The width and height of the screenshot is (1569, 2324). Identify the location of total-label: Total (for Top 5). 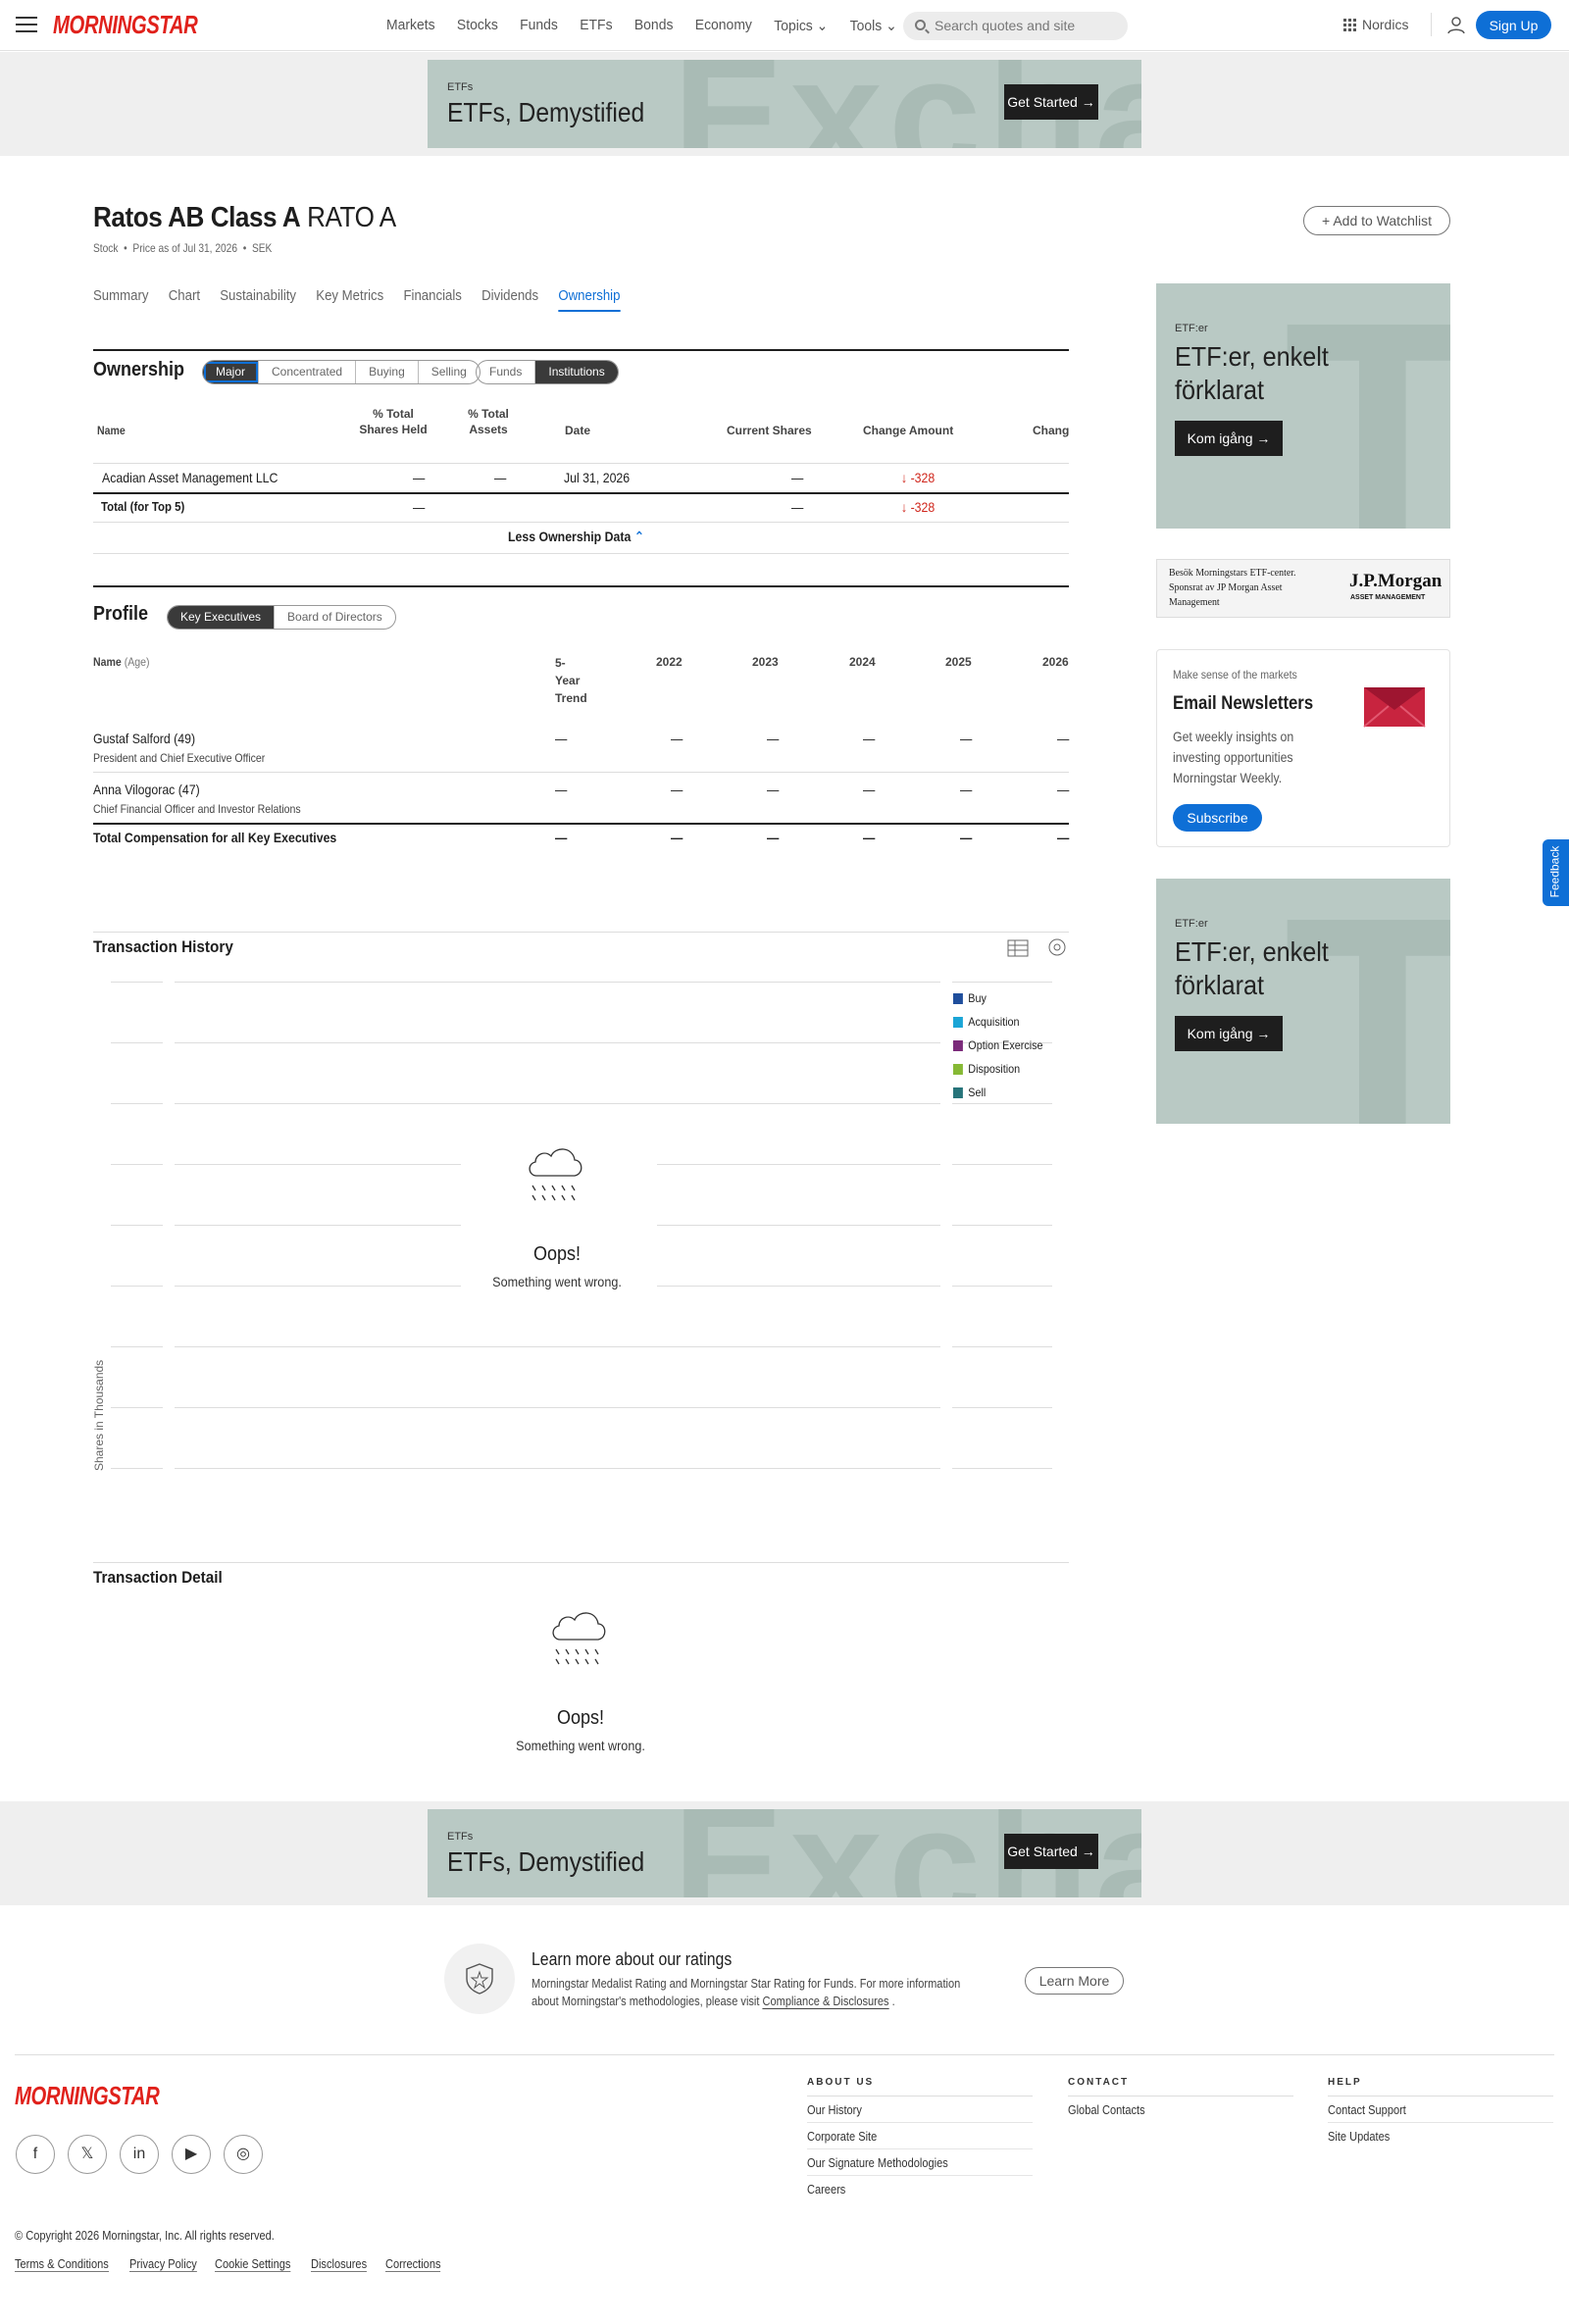
(143, 506).